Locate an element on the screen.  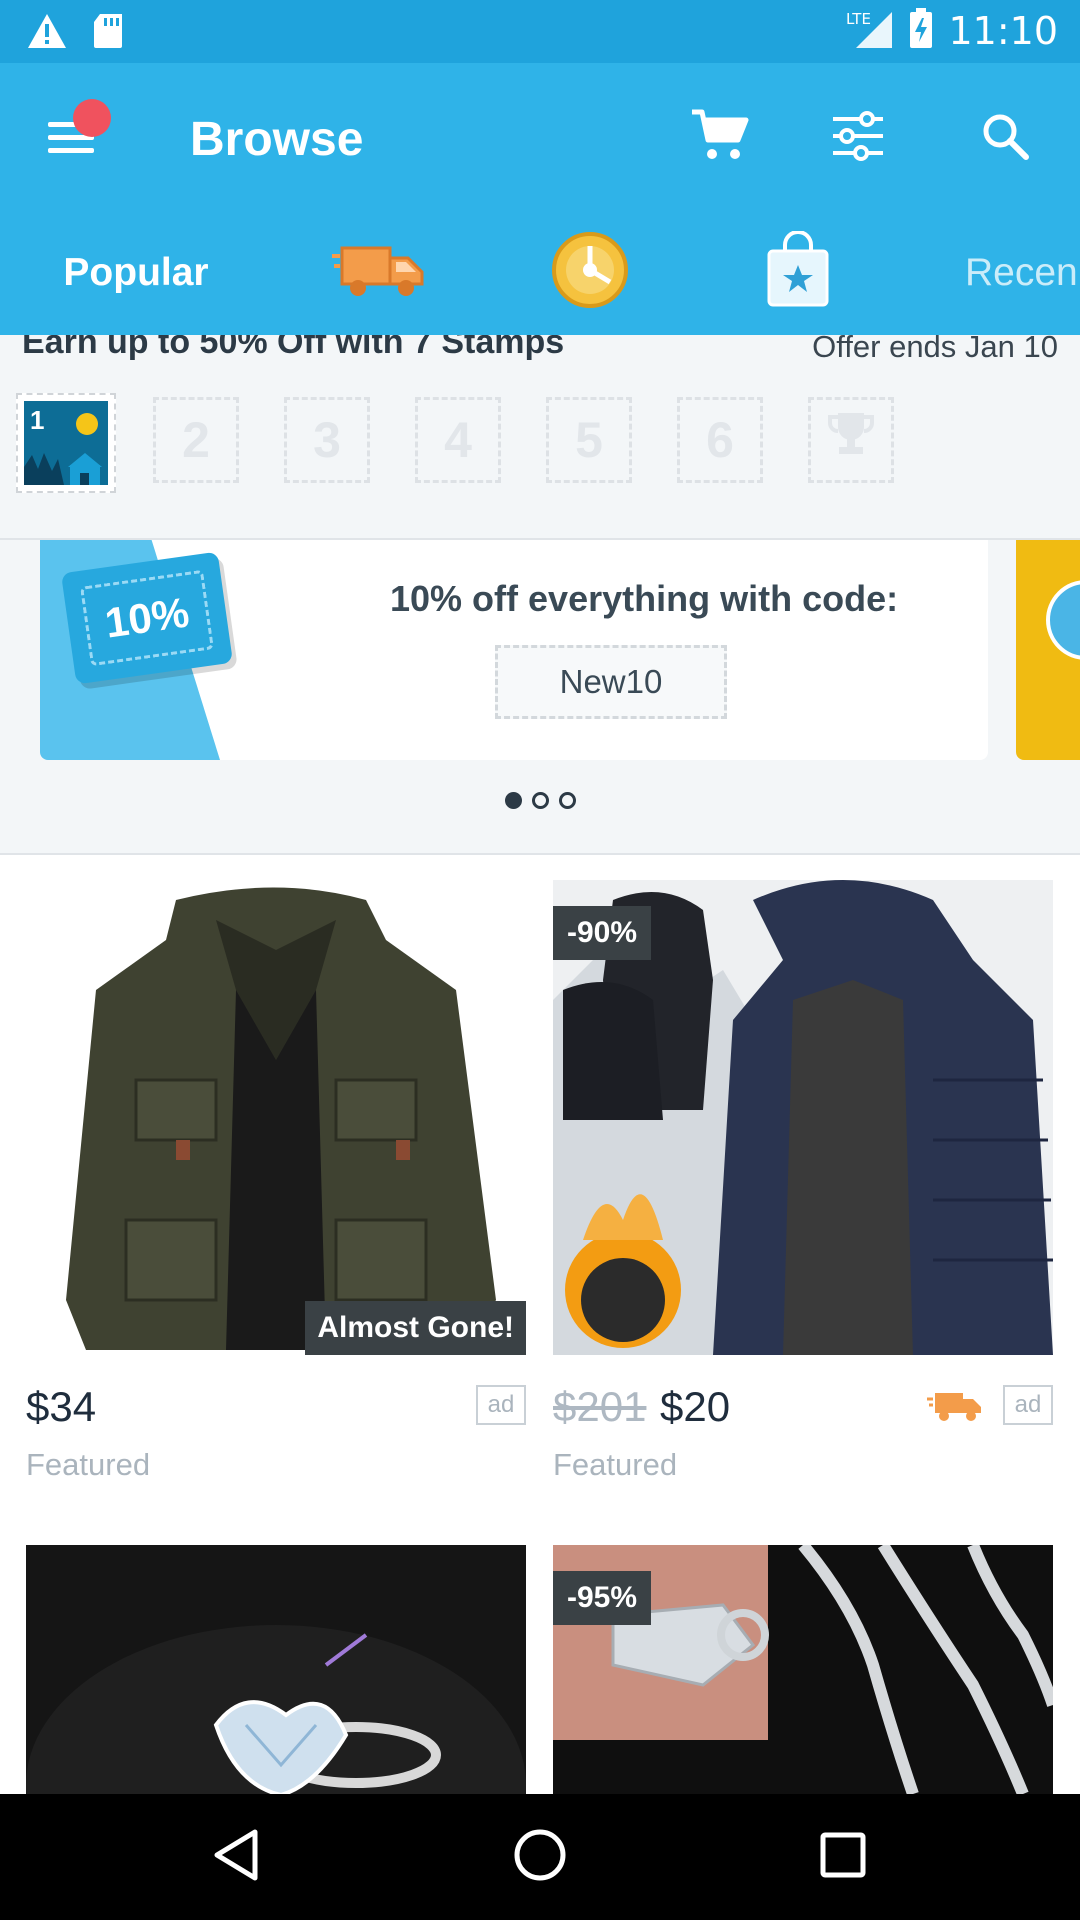
wheel-icon is located at coordinates (590, 272).